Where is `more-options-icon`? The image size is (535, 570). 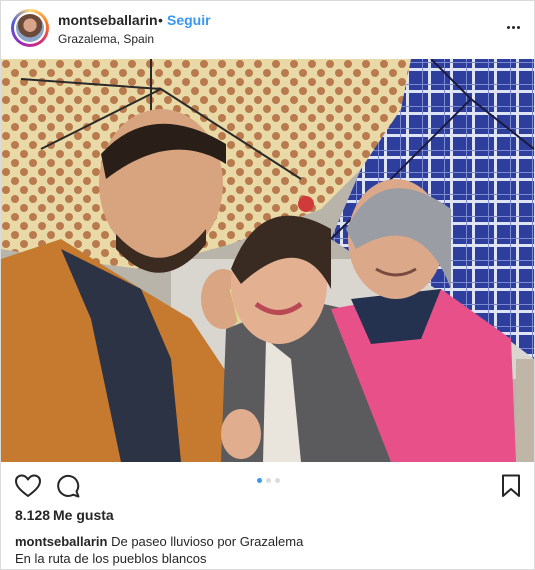 more-options-icon is located at coordinates (514, 27).